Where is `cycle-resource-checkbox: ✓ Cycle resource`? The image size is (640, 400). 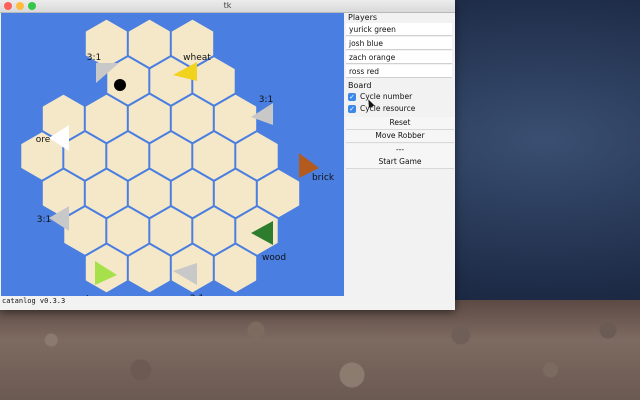 cycle-resource-checkbox: ✓ Cycle resource is located at coordinates (401, 109).